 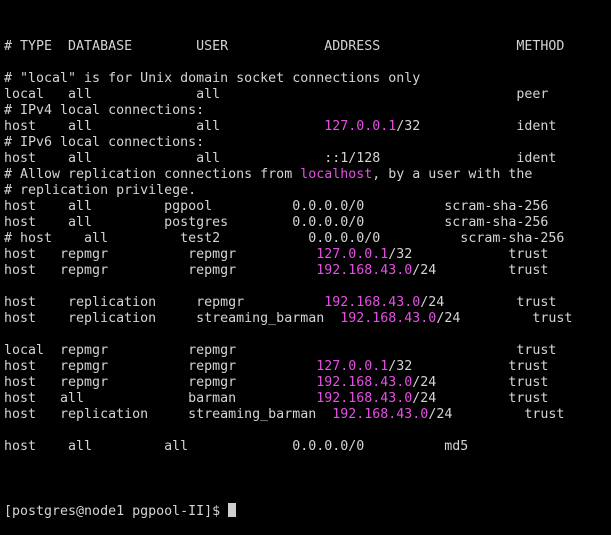 I want to click on terminal-line: # replication privilege., so click(x=307, y=191).